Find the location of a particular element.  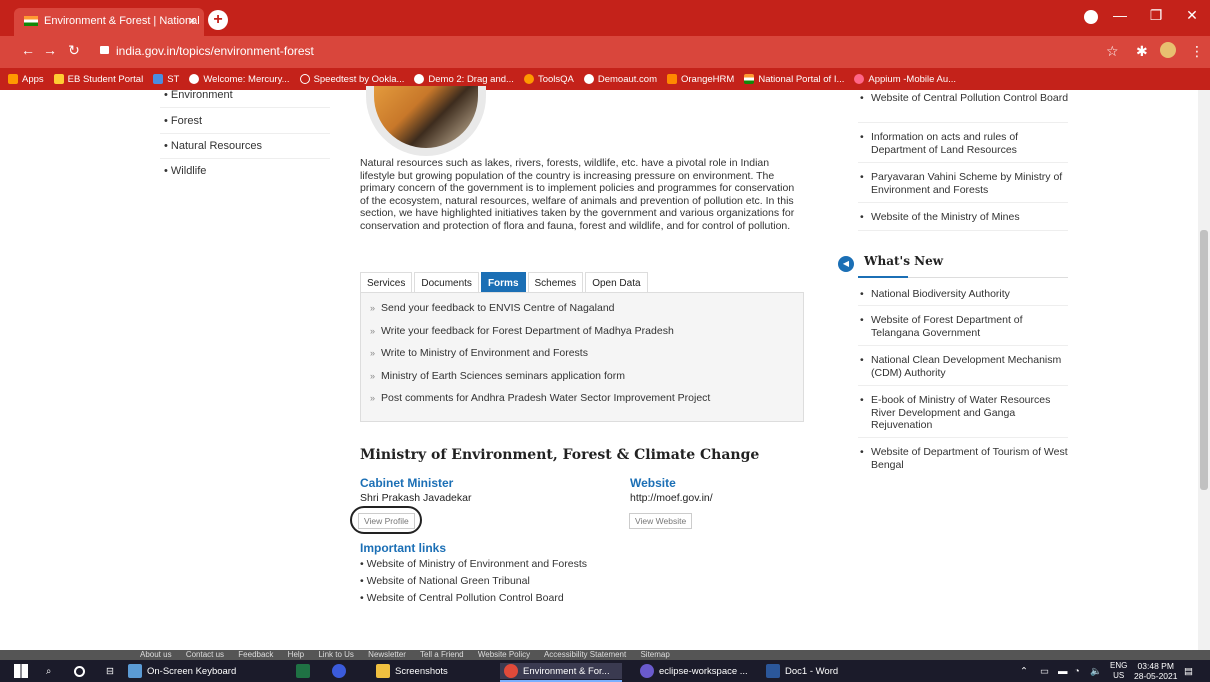

scrollbar-thumb is located at coordinates (1204, 360).